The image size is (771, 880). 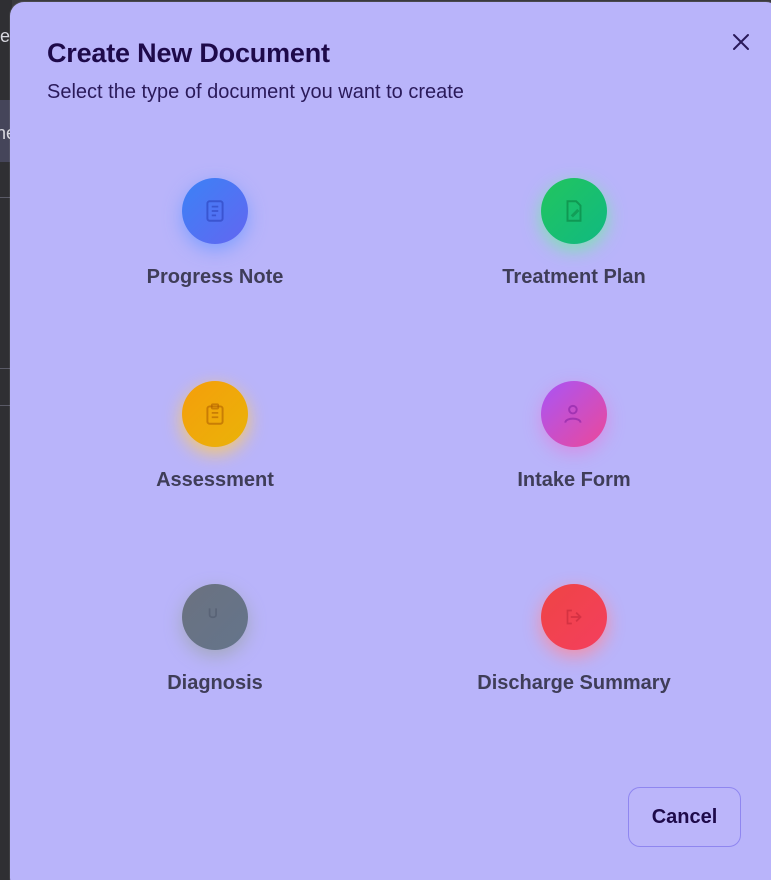 What do you see at coordinates (684, 817) in the screenshot?
I see `cancel-button: Cancel` at bounding box center [684, 817].